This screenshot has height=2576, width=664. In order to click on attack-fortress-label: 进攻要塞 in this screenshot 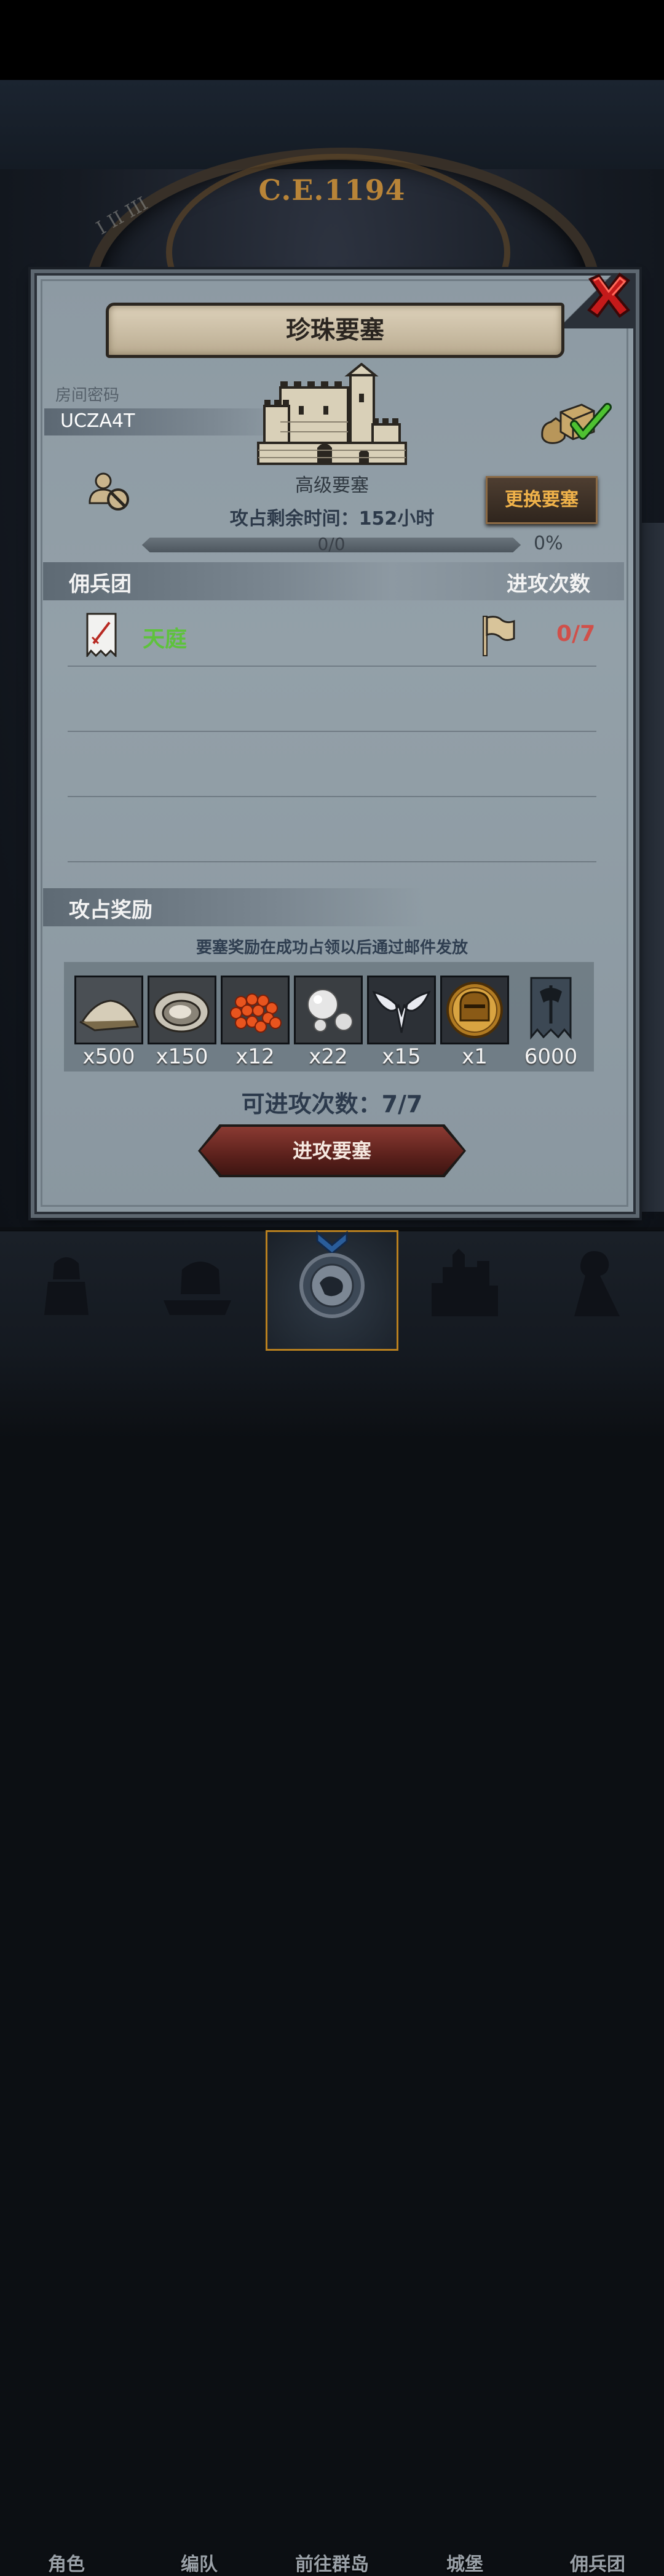, I will do `click(331, 1151)`.